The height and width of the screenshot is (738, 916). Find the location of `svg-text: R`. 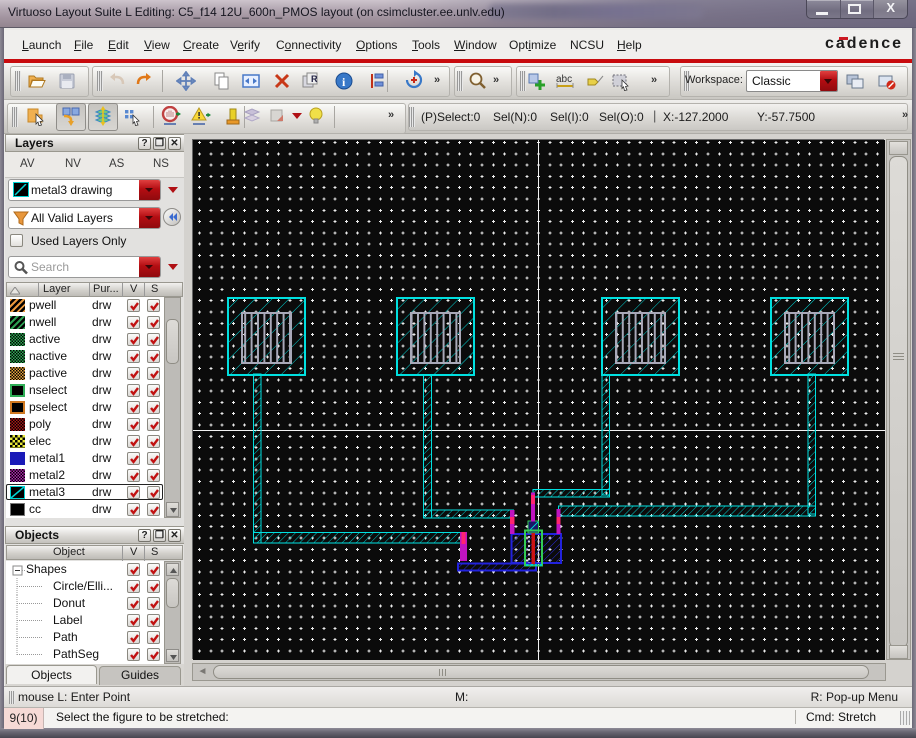

svg-text: R is located at coordinates (314, 79).